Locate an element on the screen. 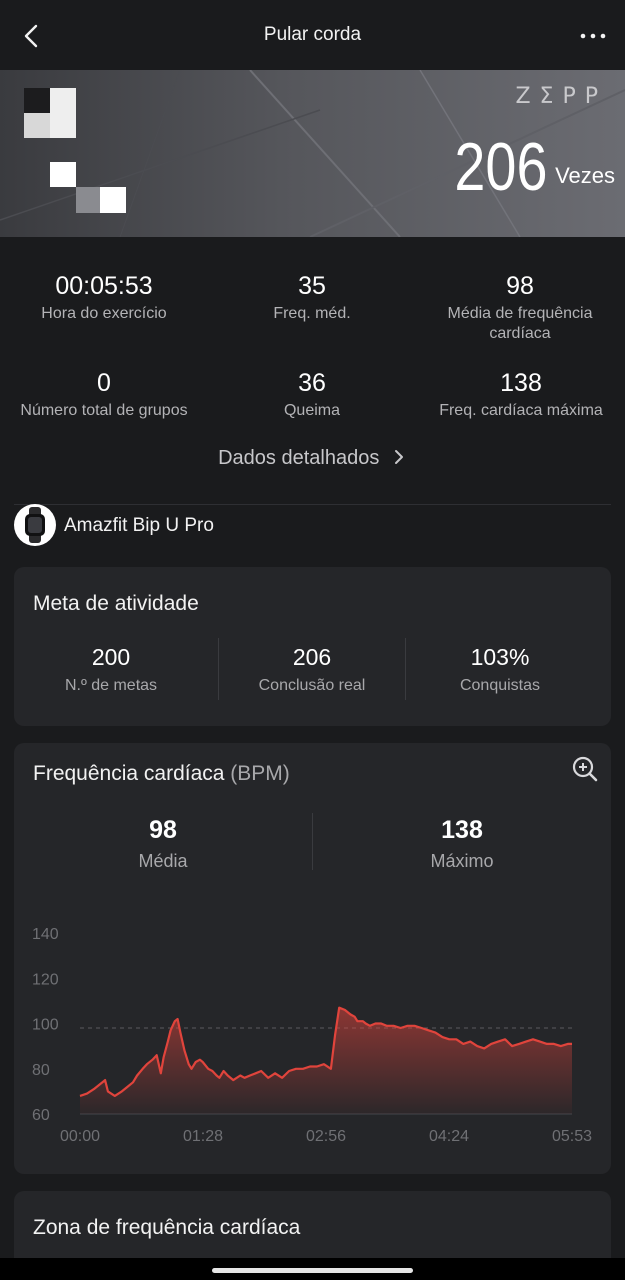 This screenshot has height=1280, width=625. detailed-data-label: Dados detalhados is located at coordinates (299, 458).